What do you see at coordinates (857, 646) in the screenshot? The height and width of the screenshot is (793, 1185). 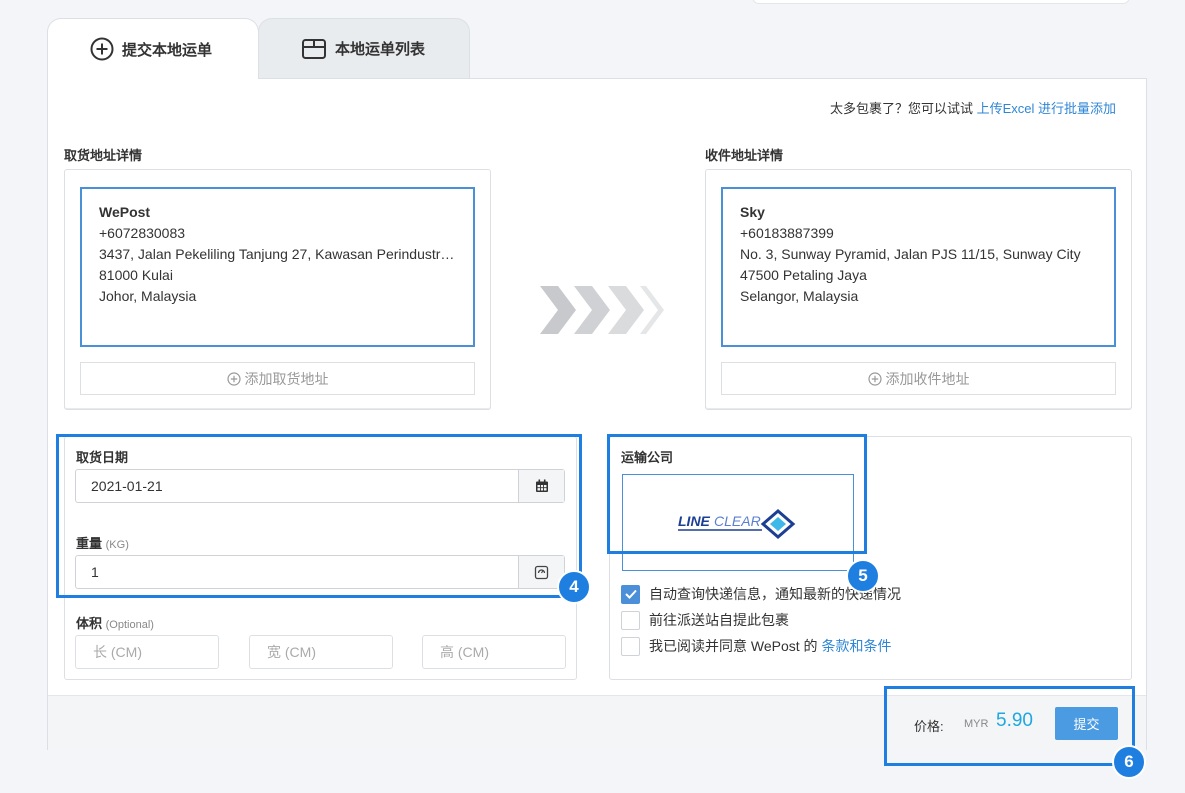 I see `terms-link: 条款和条件` at bounding box center [857, 646].